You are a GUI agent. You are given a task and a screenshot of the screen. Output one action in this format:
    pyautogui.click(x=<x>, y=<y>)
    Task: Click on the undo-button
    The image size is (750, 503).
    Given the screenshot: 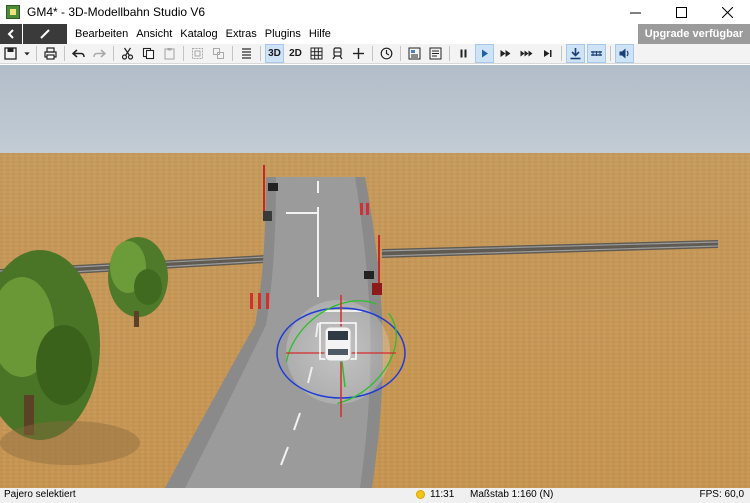 What is the action you would take?
    pyautogui.click(x=78, y=53)
    